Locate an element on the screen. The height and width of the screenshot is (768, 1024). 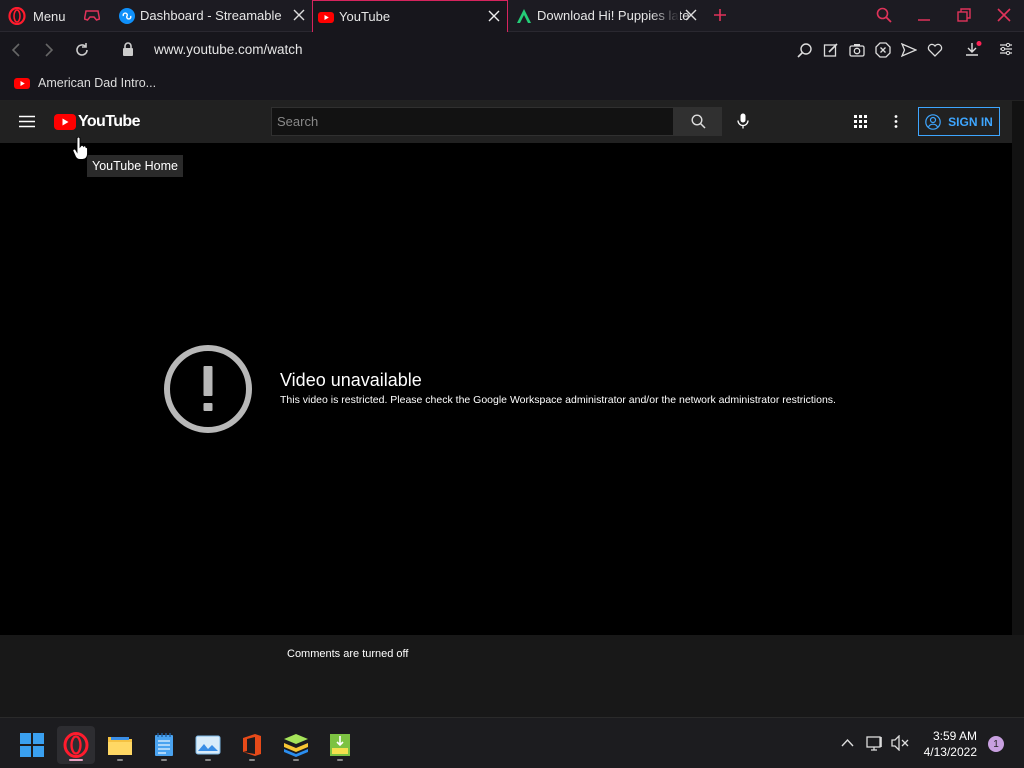
adblock-icon is located at coordinates (883, 50).